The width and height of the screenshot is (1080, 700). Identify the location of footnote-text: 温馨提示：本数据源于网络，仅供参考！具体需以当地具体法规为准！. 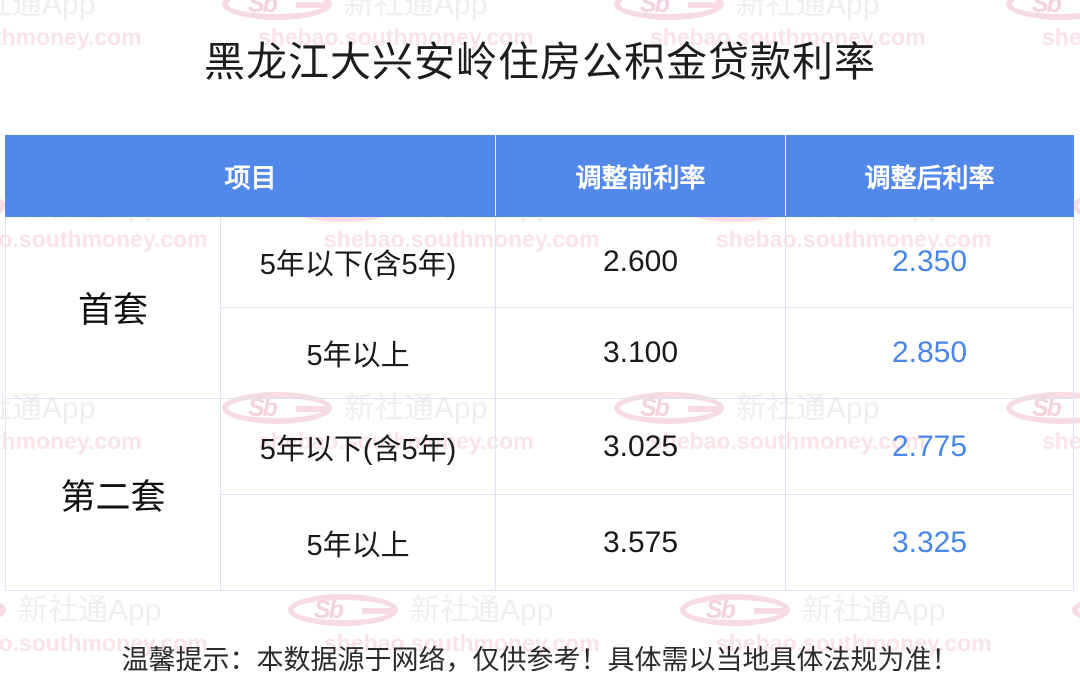
(540, 660).